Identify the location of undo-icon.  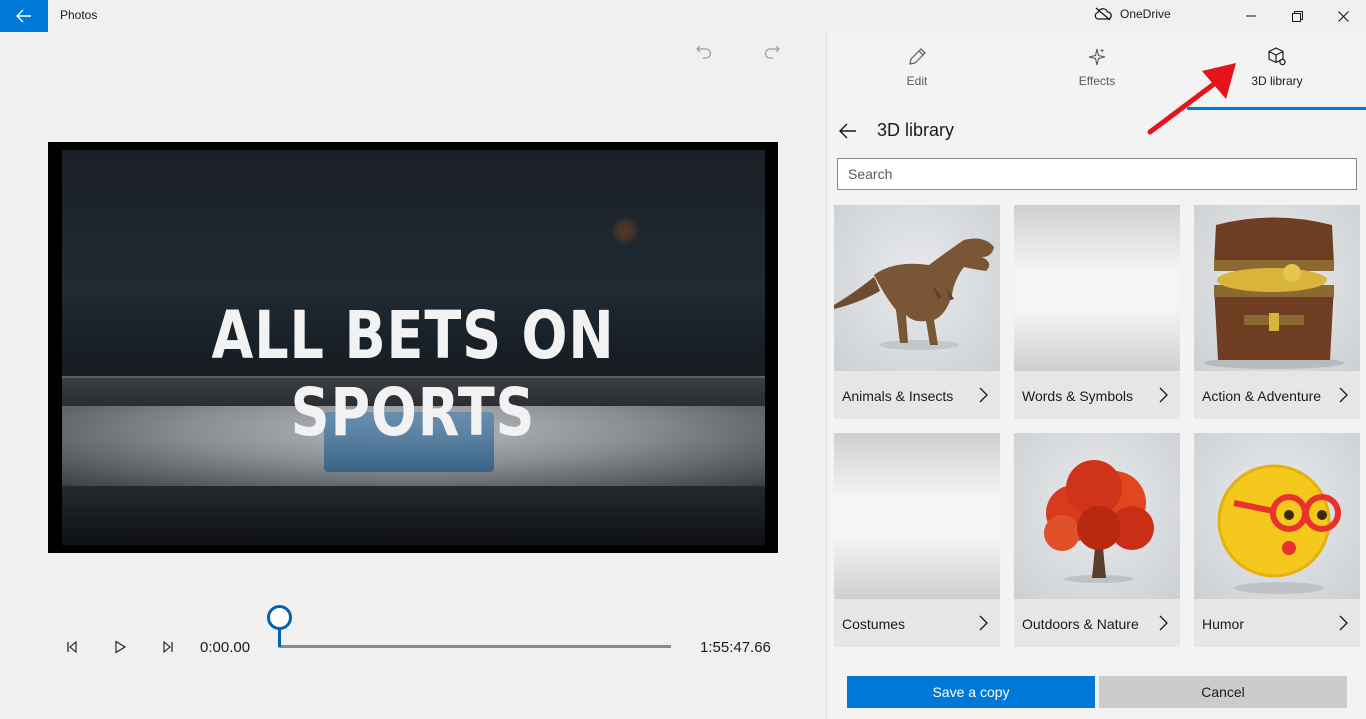
(704, 52).